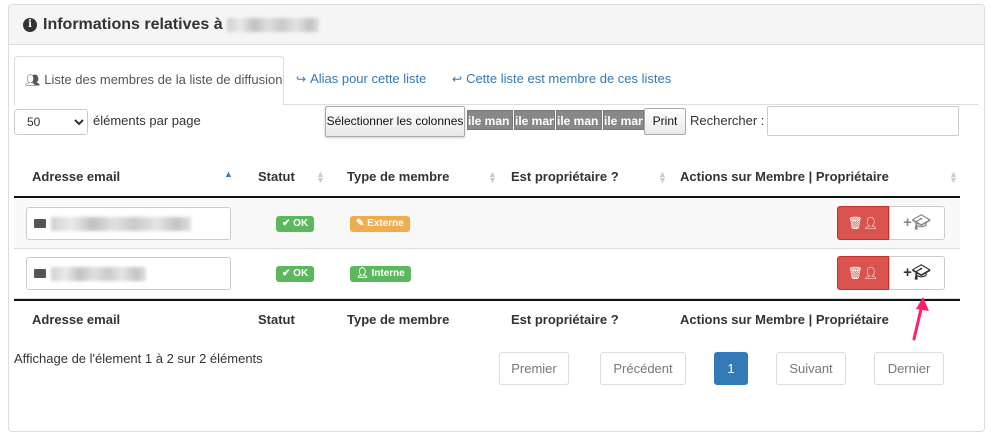 The height and width of the screenshot is (436, 992). I want to click on sort-asc-icon: ▲, so click(228, 174).